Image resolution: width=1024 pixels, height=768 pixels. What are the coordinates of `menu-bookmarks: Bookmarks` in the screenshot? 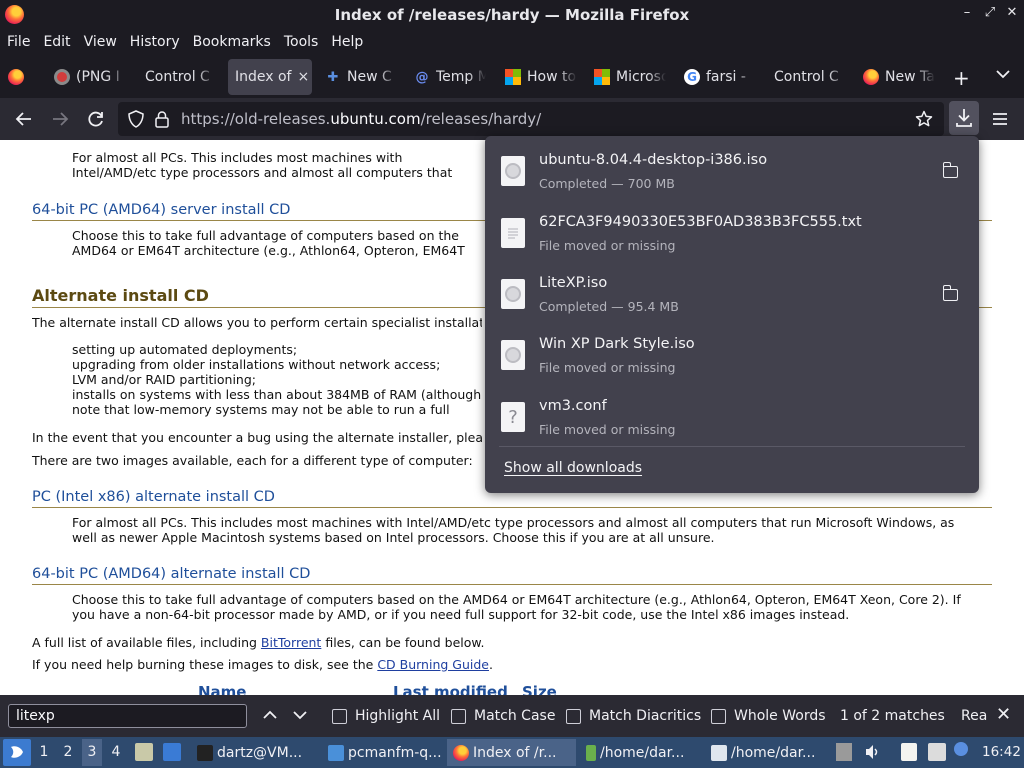 It's located at (232, 42).